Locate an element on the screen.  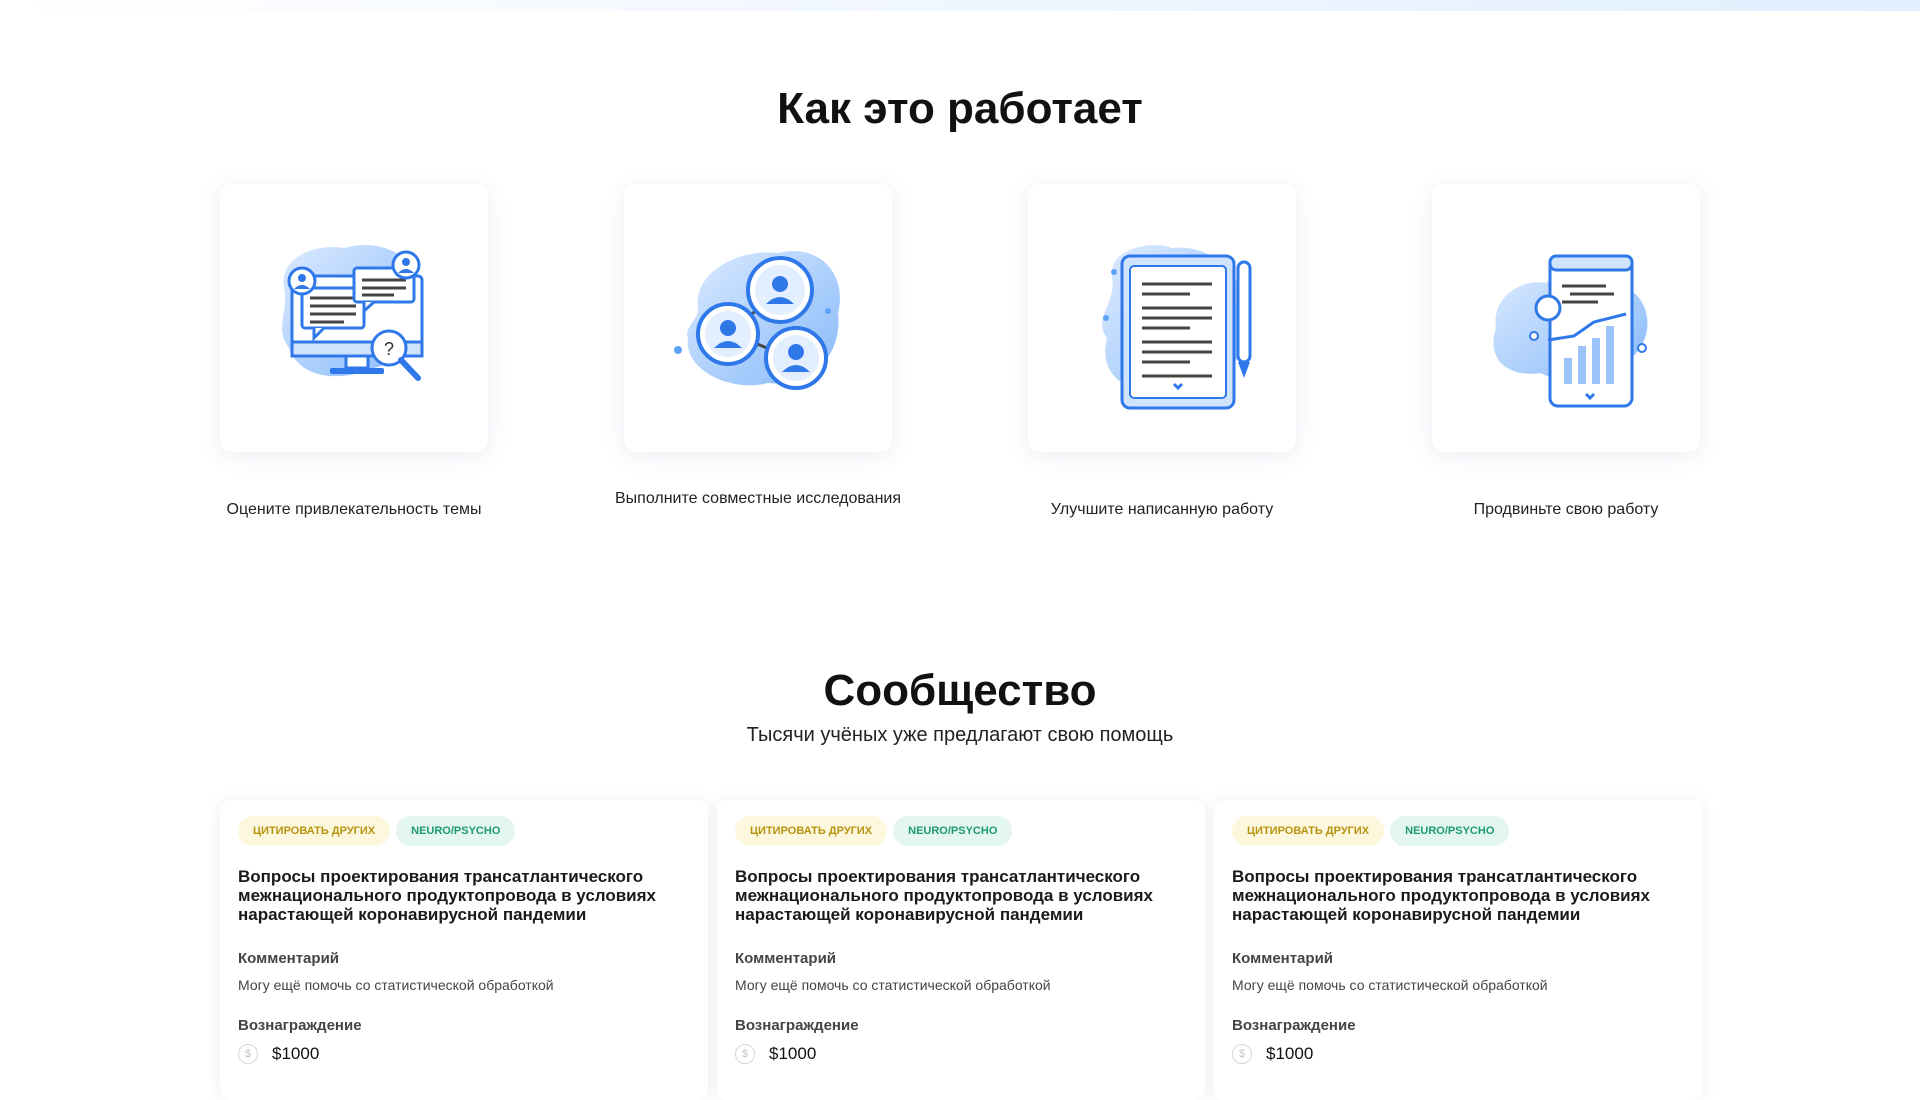
connected-users-icon is located at coordinates (757, 320).